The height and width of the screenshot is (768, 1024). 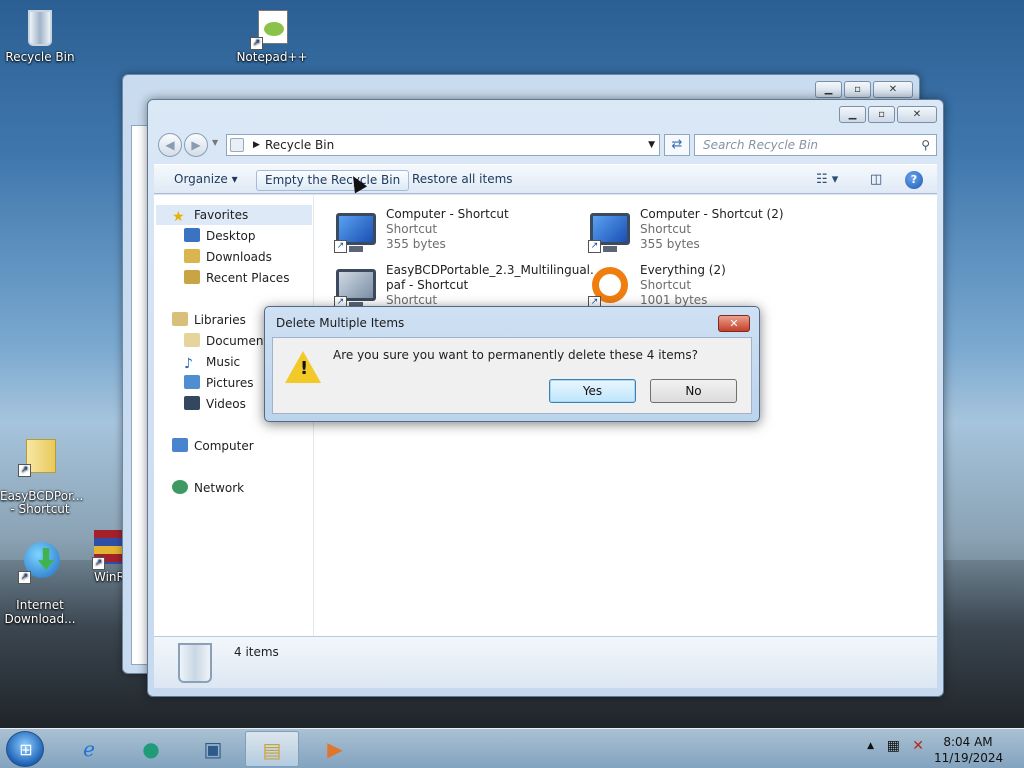 I want to click on nav-documents: Documents, so click(x=229, y=341).